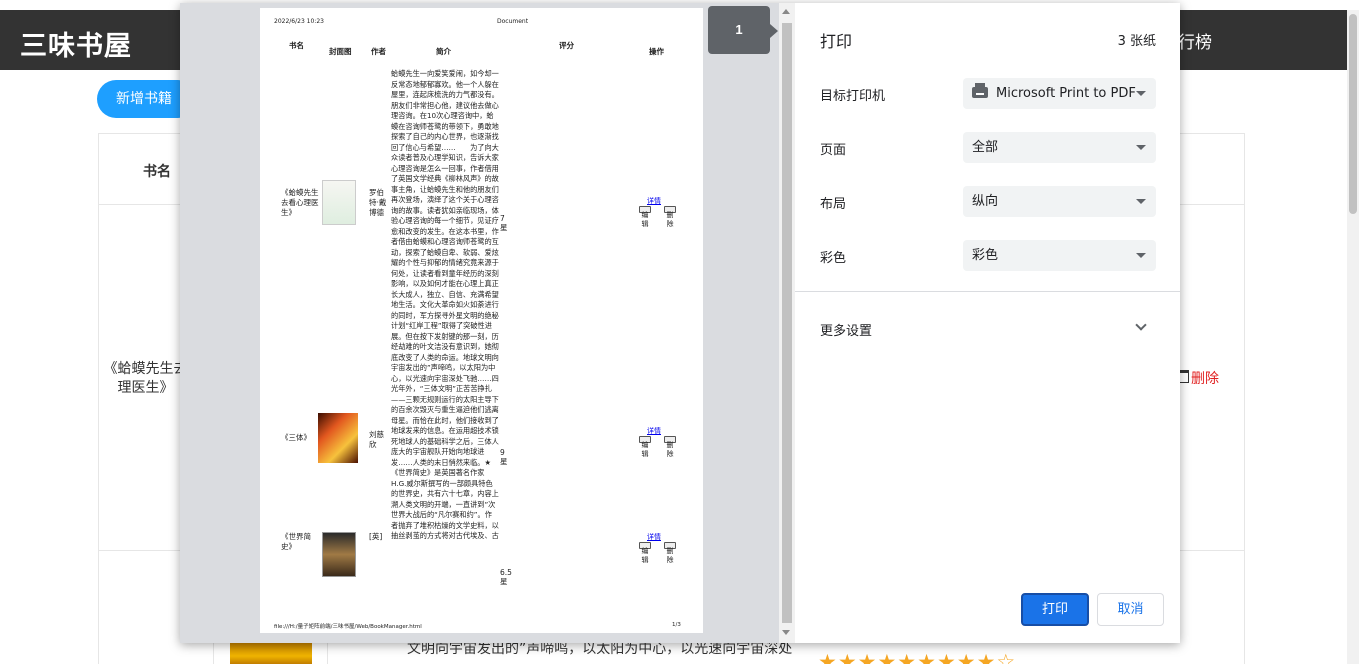 This screenshot has height=664, width=1359. I want to click on preview-book-author: [英], so click(376, 536).